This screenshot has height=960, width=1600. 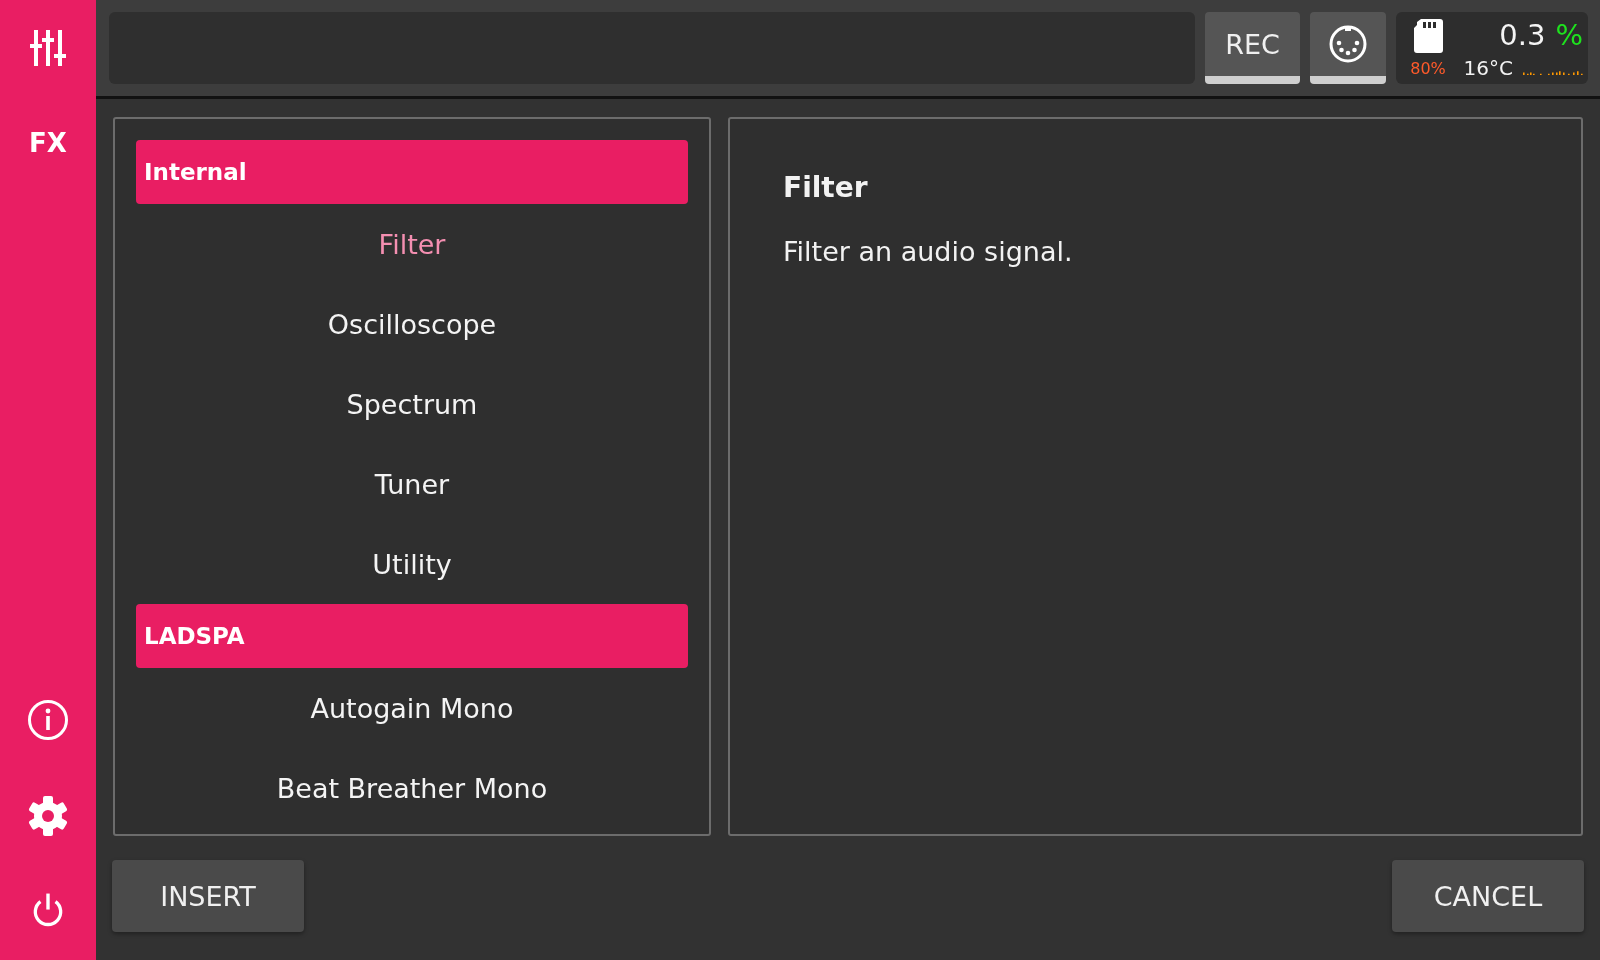 I want to click on plugin-list-item: Spectrum, so click(x=412, y=404).